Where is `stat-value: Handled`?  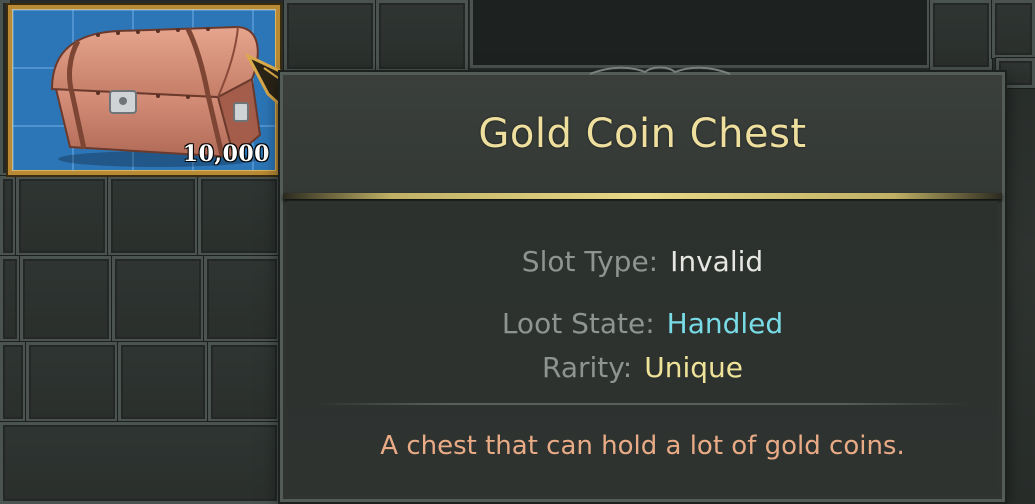
stat-value: Handled is located at coordinates (725, 323).